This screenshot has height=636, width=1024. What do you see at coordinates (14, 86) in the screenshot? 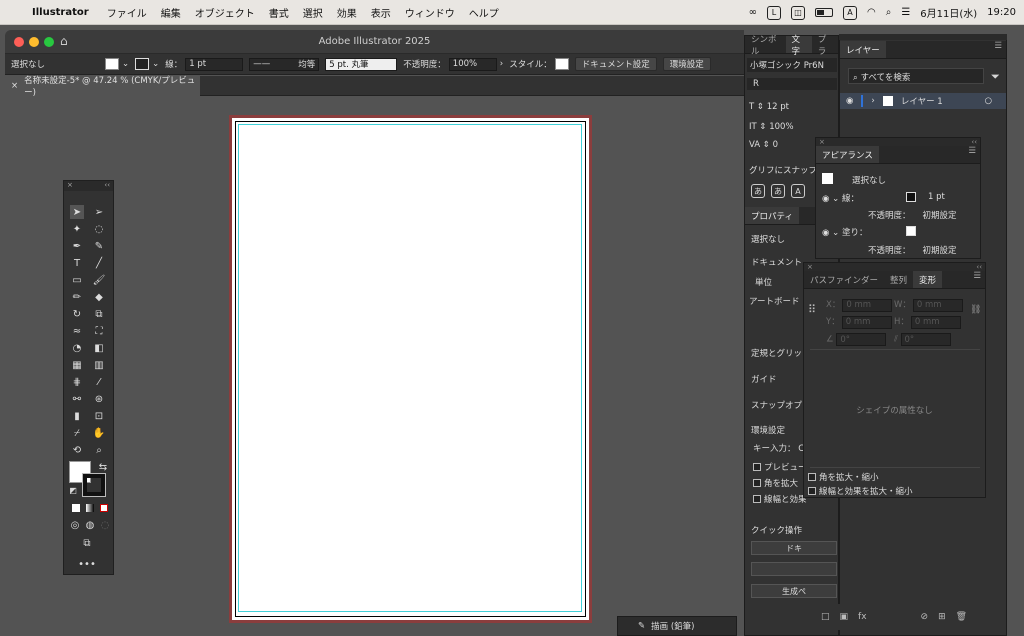
I see `close-tab-icon: ×` at bounding box center [14, 86].